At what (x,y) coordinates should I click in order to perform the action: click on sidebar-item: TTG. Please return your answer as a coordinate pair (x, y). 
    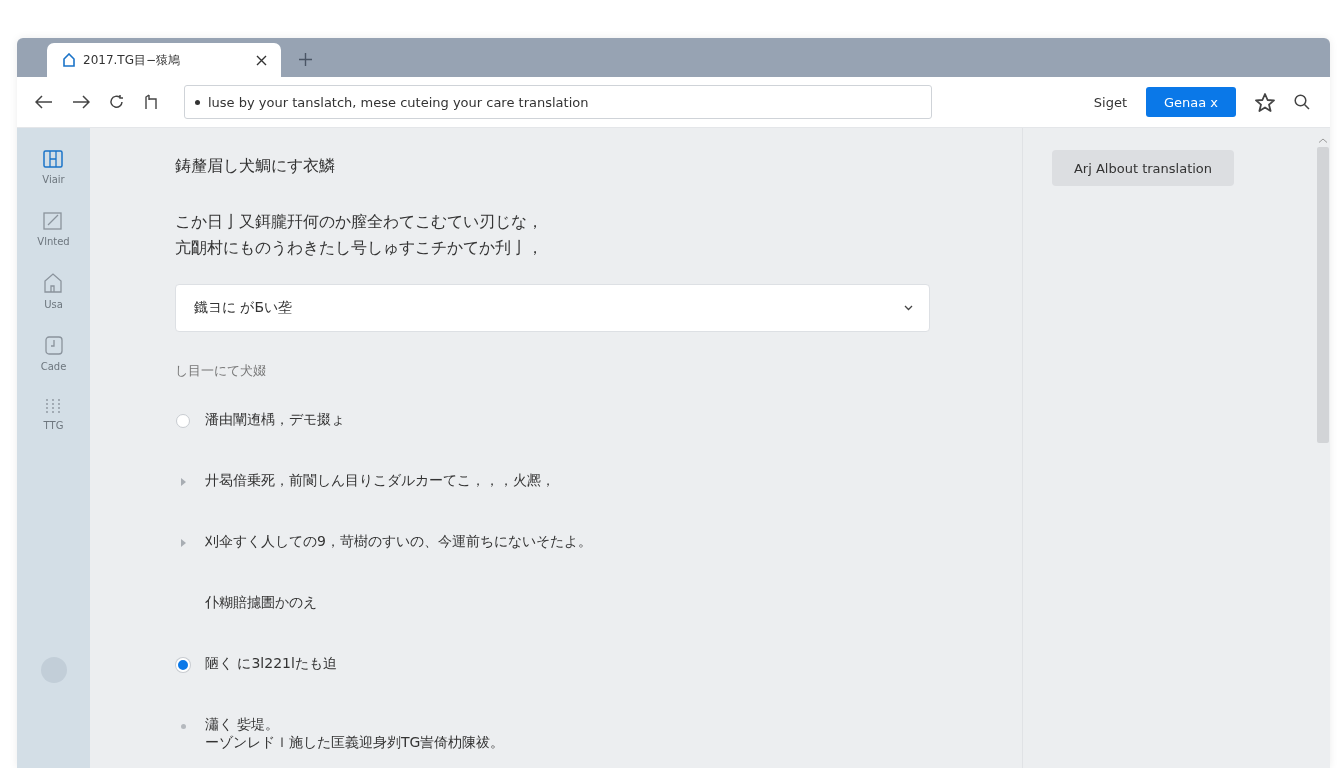
    Looking at the image, I should click on (53, 414).